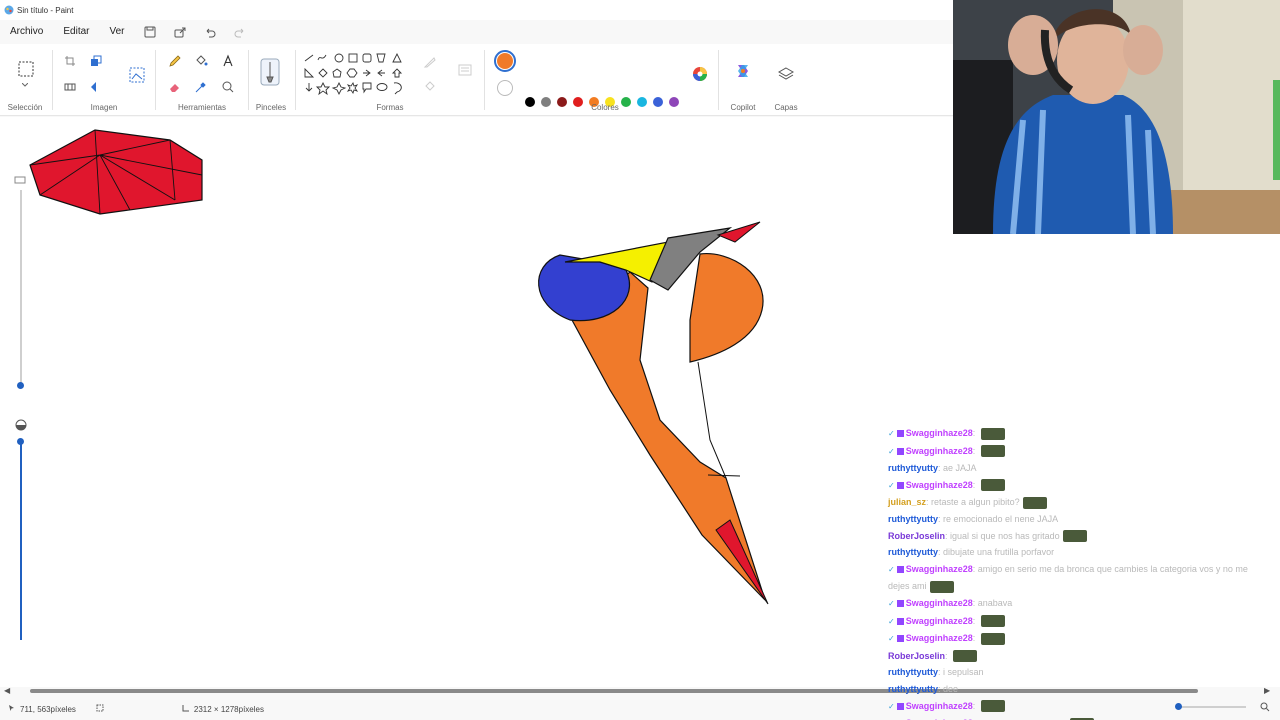 The image size is (1280, 720). What do you see at coordinates (999, 552) in the screenshot?
I see `chat-text: dibujate una frutilla porfavor` at bounding box center [999, 552].